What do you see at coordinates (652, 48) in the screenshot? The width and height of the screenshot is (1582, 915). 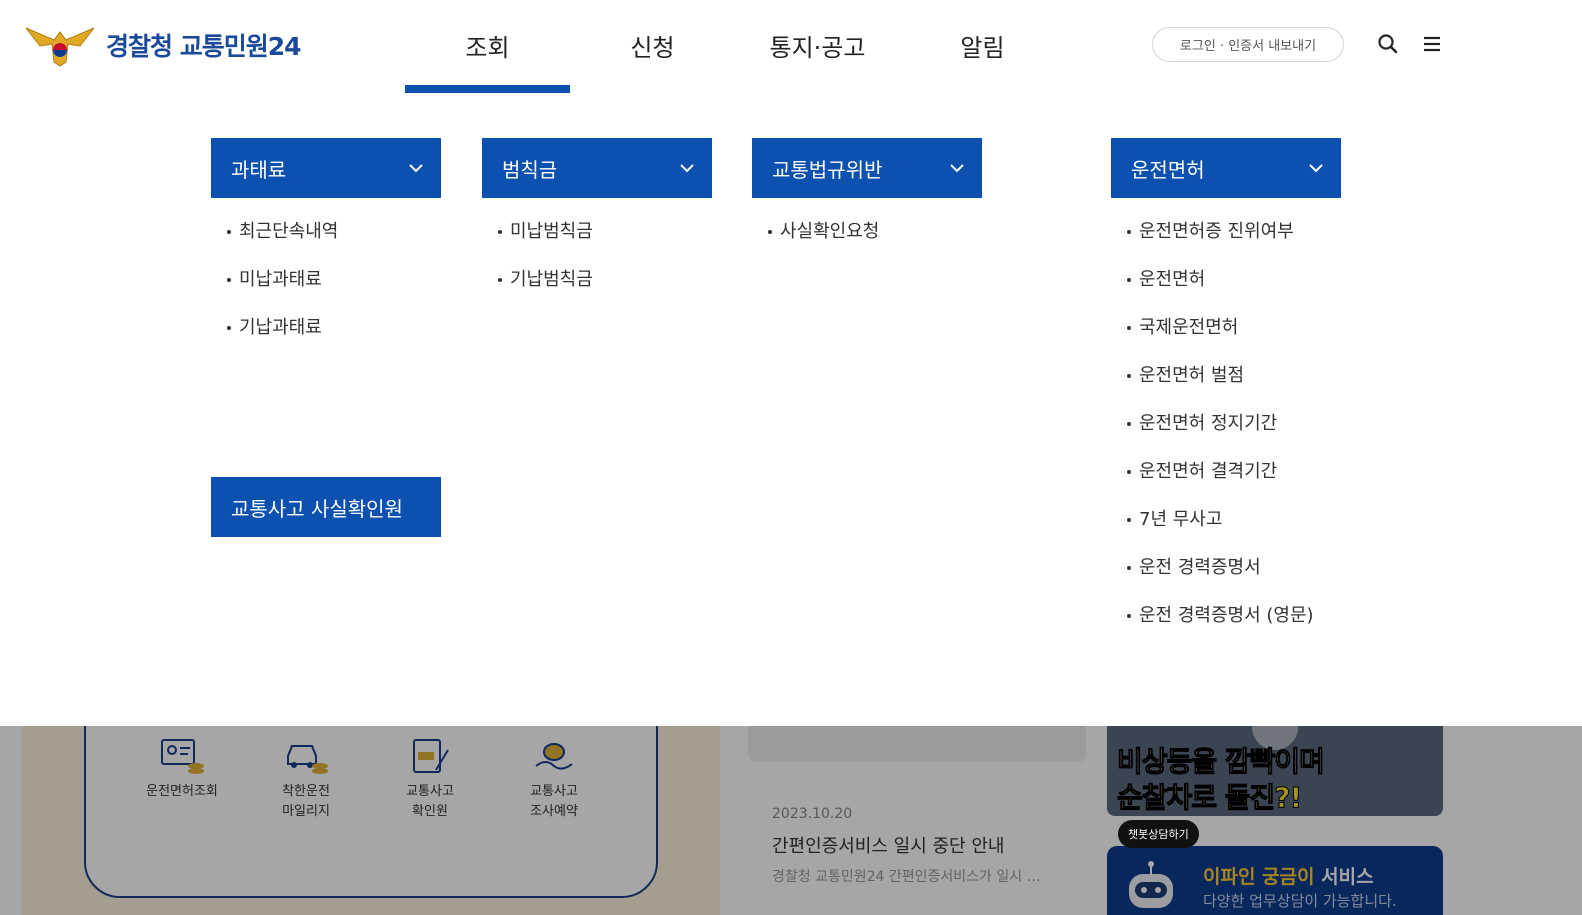 I see `nav-apply: 신청` at bounding box center [652, 48].